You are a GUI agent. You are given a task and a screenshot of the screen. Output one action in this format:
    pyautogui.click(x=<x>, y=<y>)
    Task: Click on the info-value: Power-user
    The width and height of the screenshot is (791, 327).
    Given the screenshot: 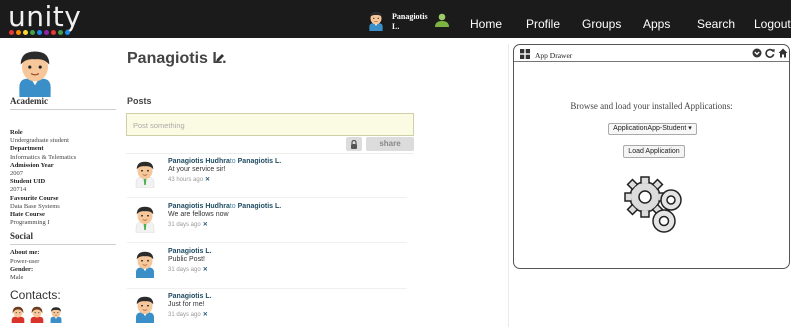 What is the action you would take?
    pyautogui.click(x=25, y=261)
    